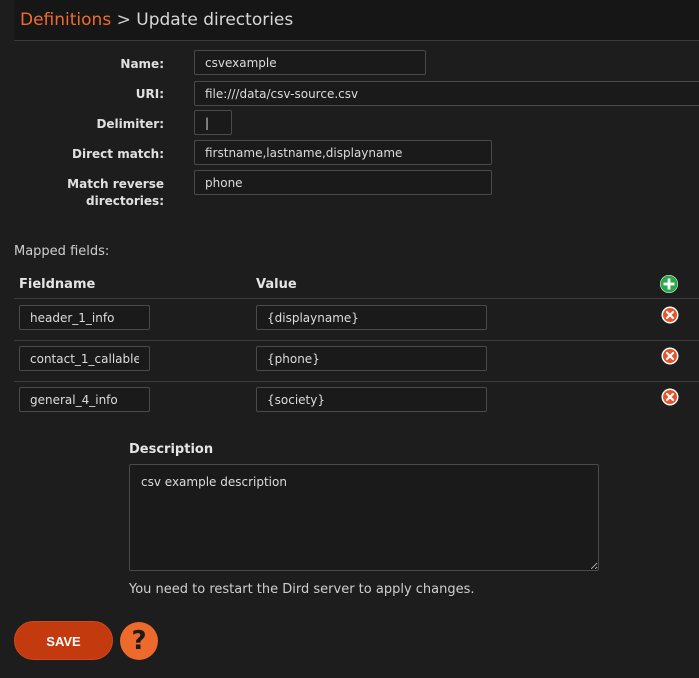 The height and width of the screenshot is (678, 699). Describe the element at coordinates (446, 93) in the screenshot. I see `uri-field` at that location.